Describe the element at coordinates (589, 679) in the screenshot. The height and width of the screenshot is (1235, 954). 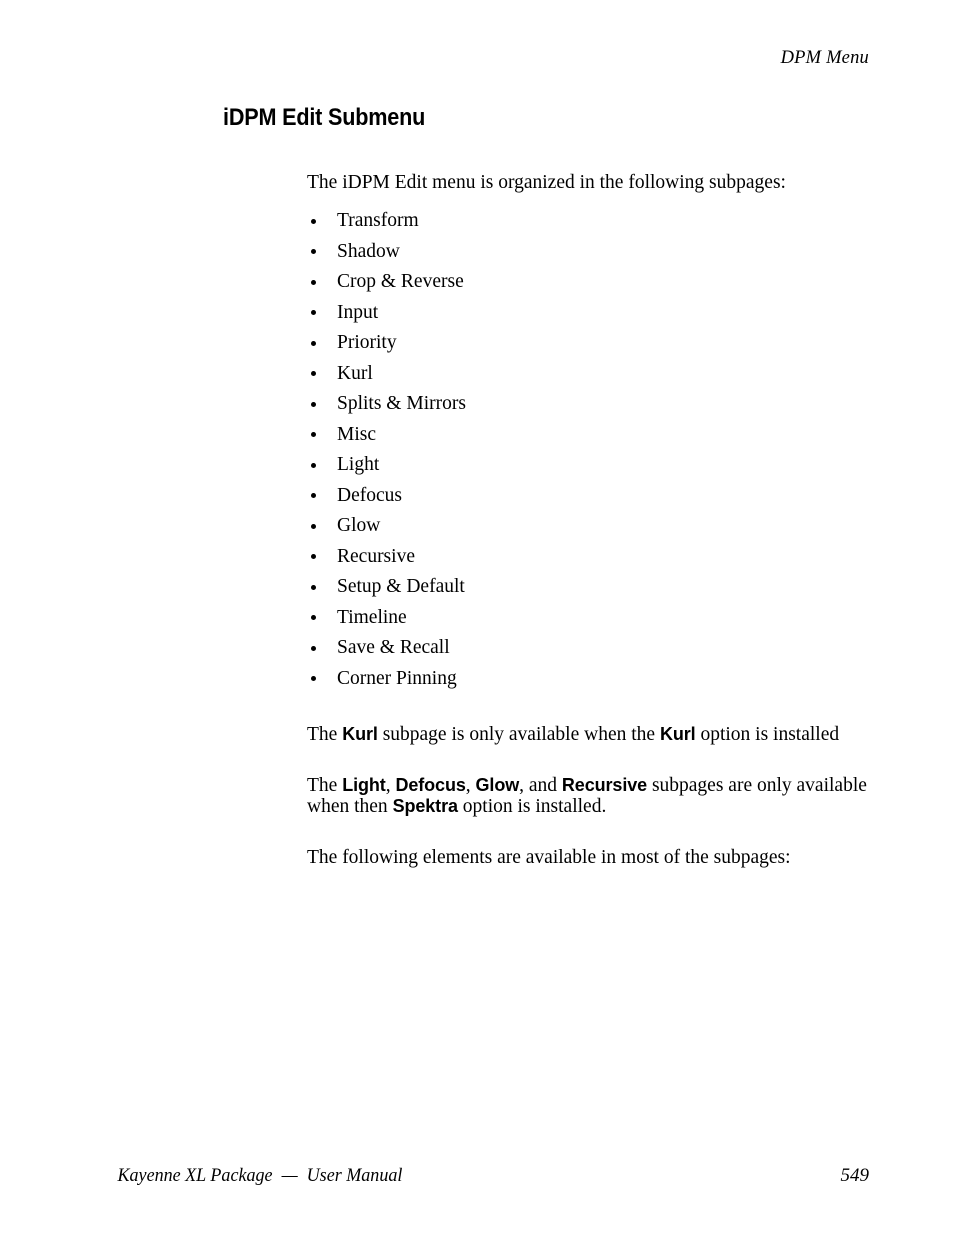
I see `list-item: Corner Pinning` at that location.